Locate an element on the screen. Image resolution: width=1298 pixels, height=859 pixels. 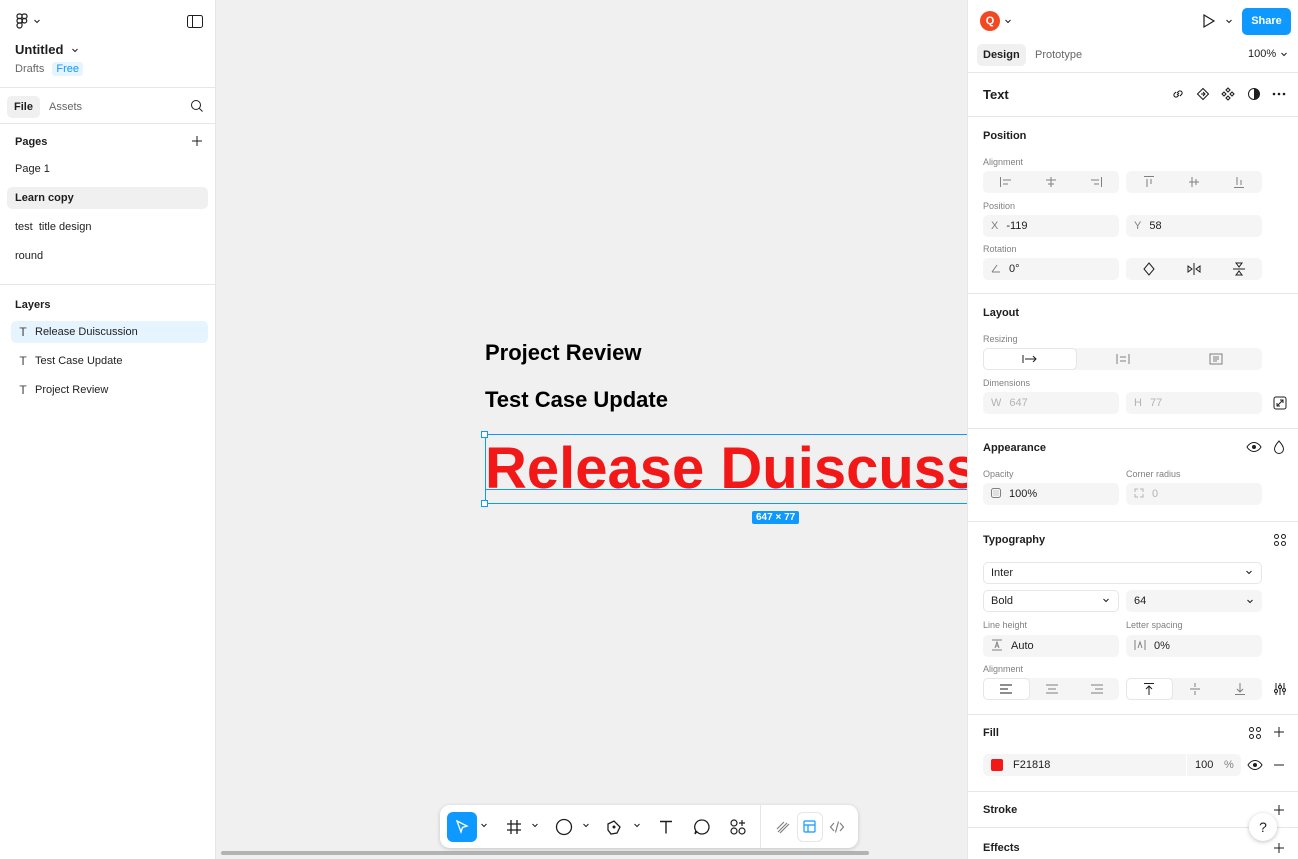
letter-spacing-field: 0% is located at coordinates (1194, 646).